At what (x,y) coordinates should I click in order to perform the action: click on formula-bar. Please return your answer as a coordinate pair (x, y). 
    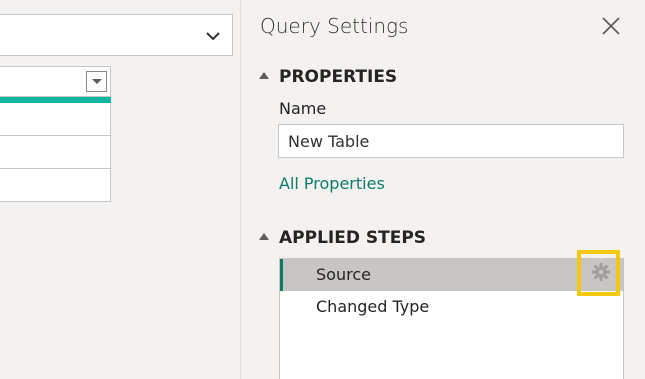
    Looking at the image, I should click on (116, 35).